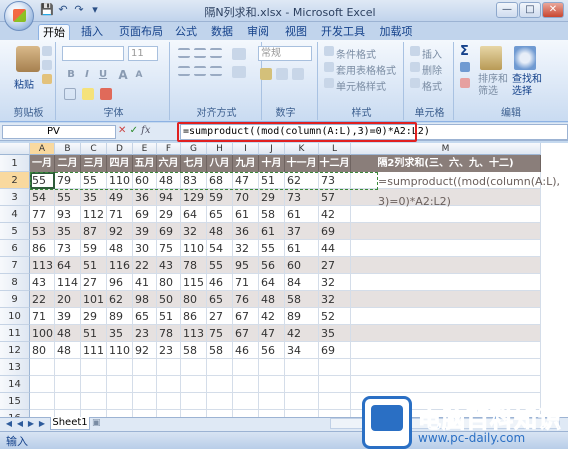  What do you see at coordinates (246, 299) in the screenshot?
I see `table-cell: 76` at bounding box center [246, 299].